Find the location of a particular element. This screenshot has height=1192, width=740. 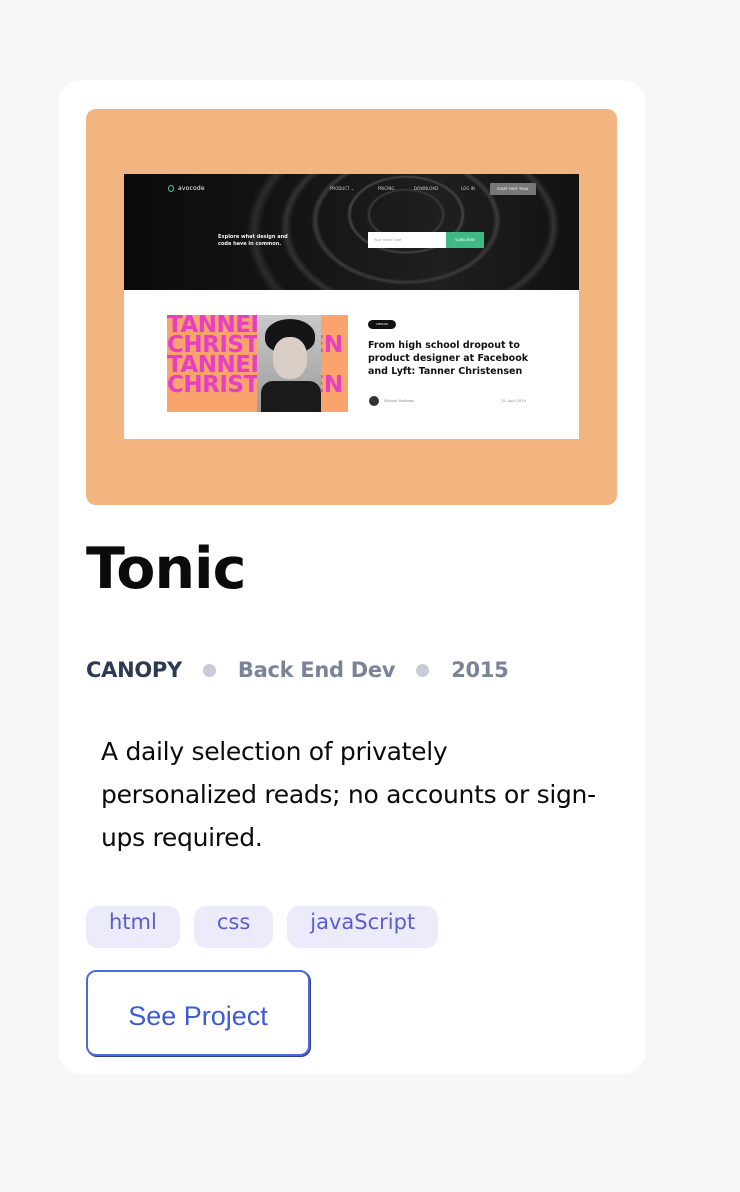

project-meta: CANOPY Back End Dev 2015 is located at coordinates (297, 670).